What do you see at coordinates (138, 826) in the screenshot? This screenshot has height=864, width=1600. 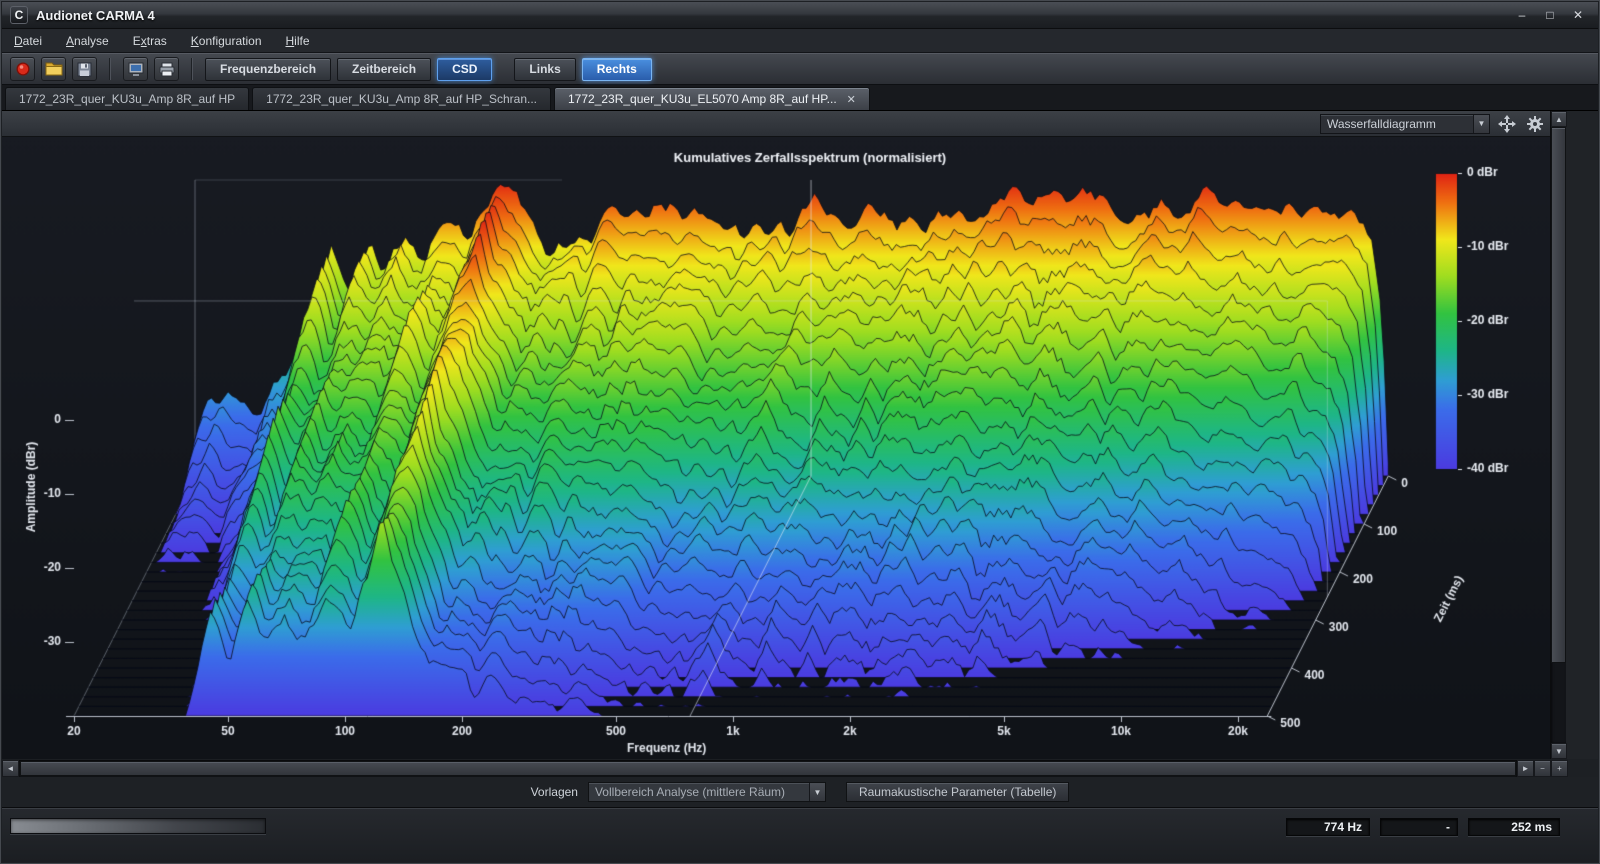 I see `level-meter` at bounding box center [138, 826].